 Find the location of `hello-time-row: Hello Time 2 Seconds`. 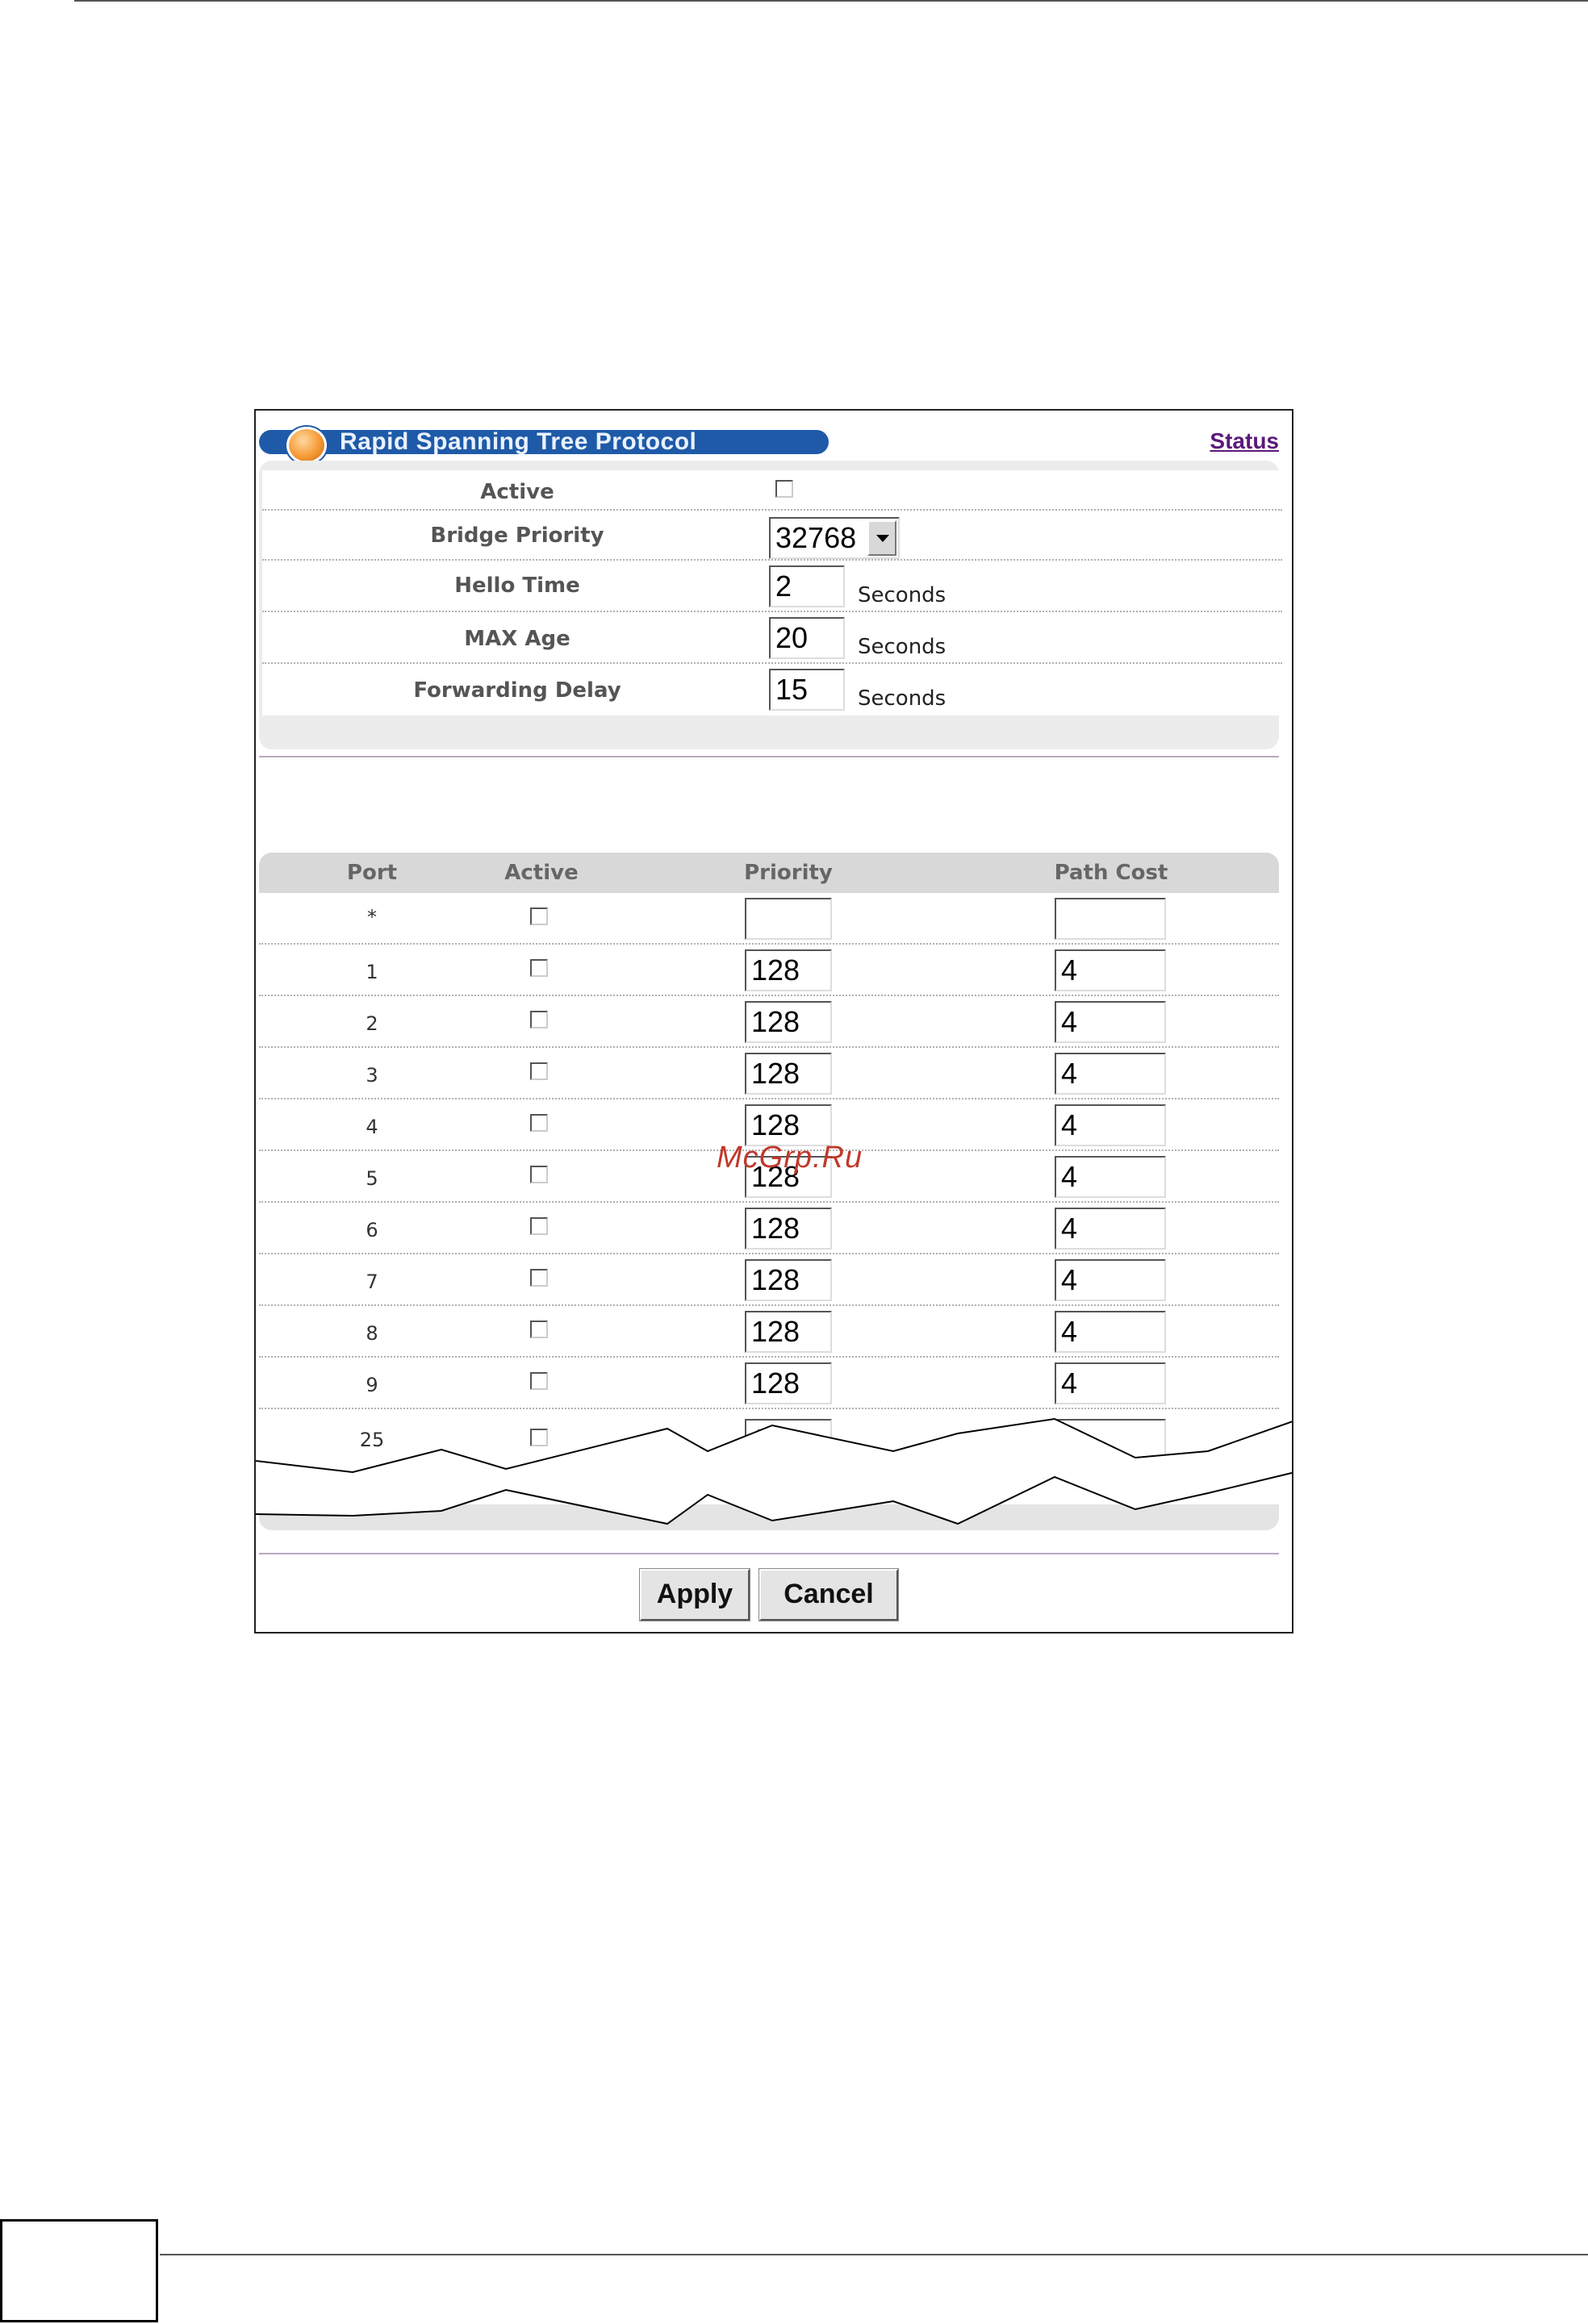

hello-time-row: Hello Time 2 Seconds is located at coordinates (772, 586).